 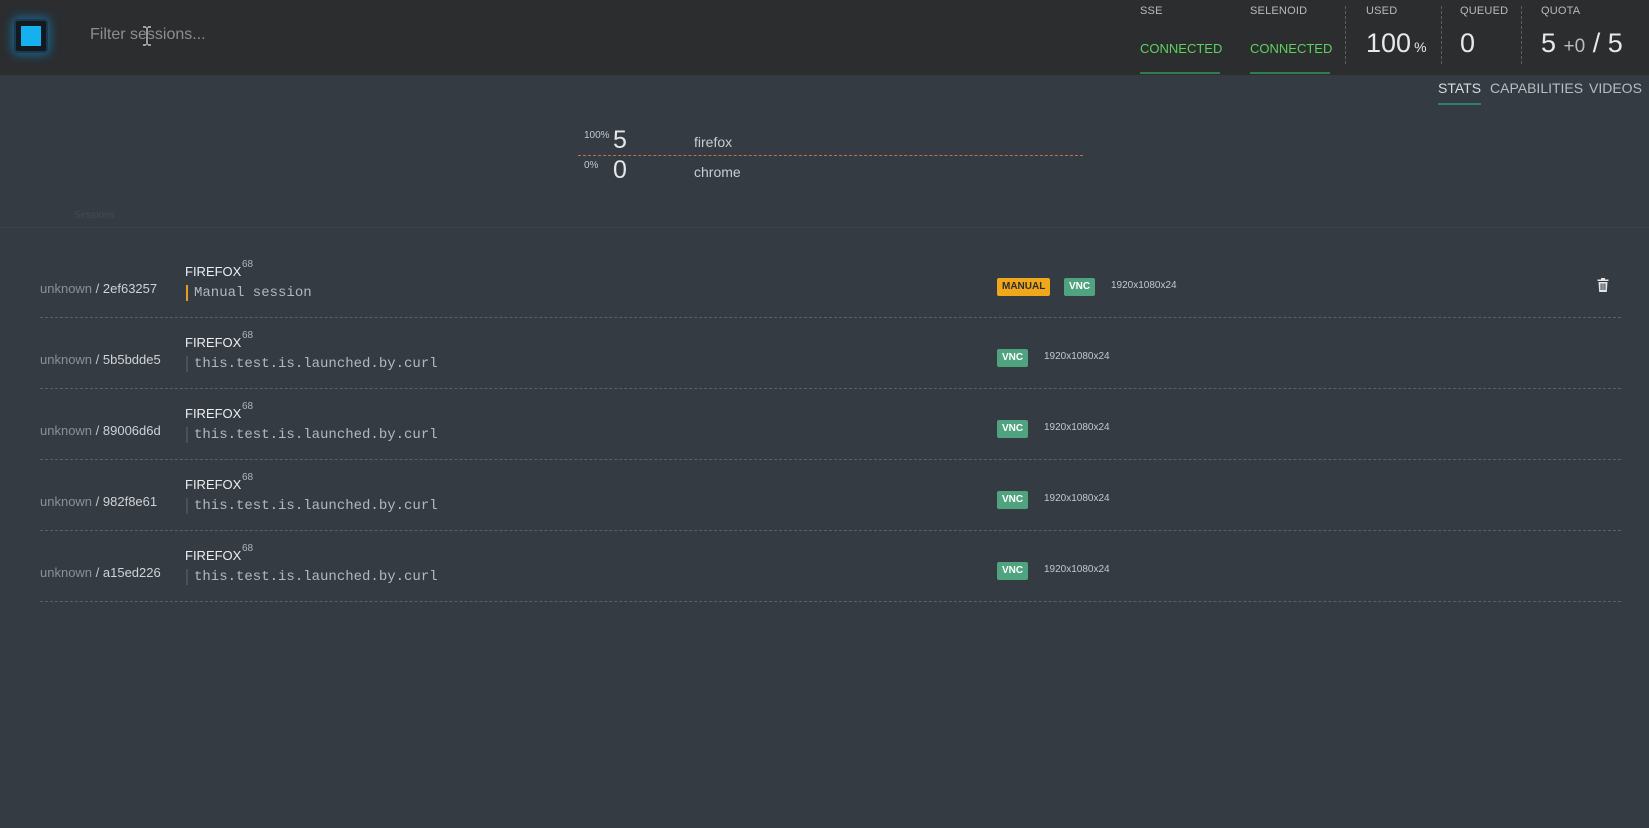 What do you see at coordinates (131, 572) in the screenshot?
I see `session-hash: a15ed226` at bounding box center [131, 572].